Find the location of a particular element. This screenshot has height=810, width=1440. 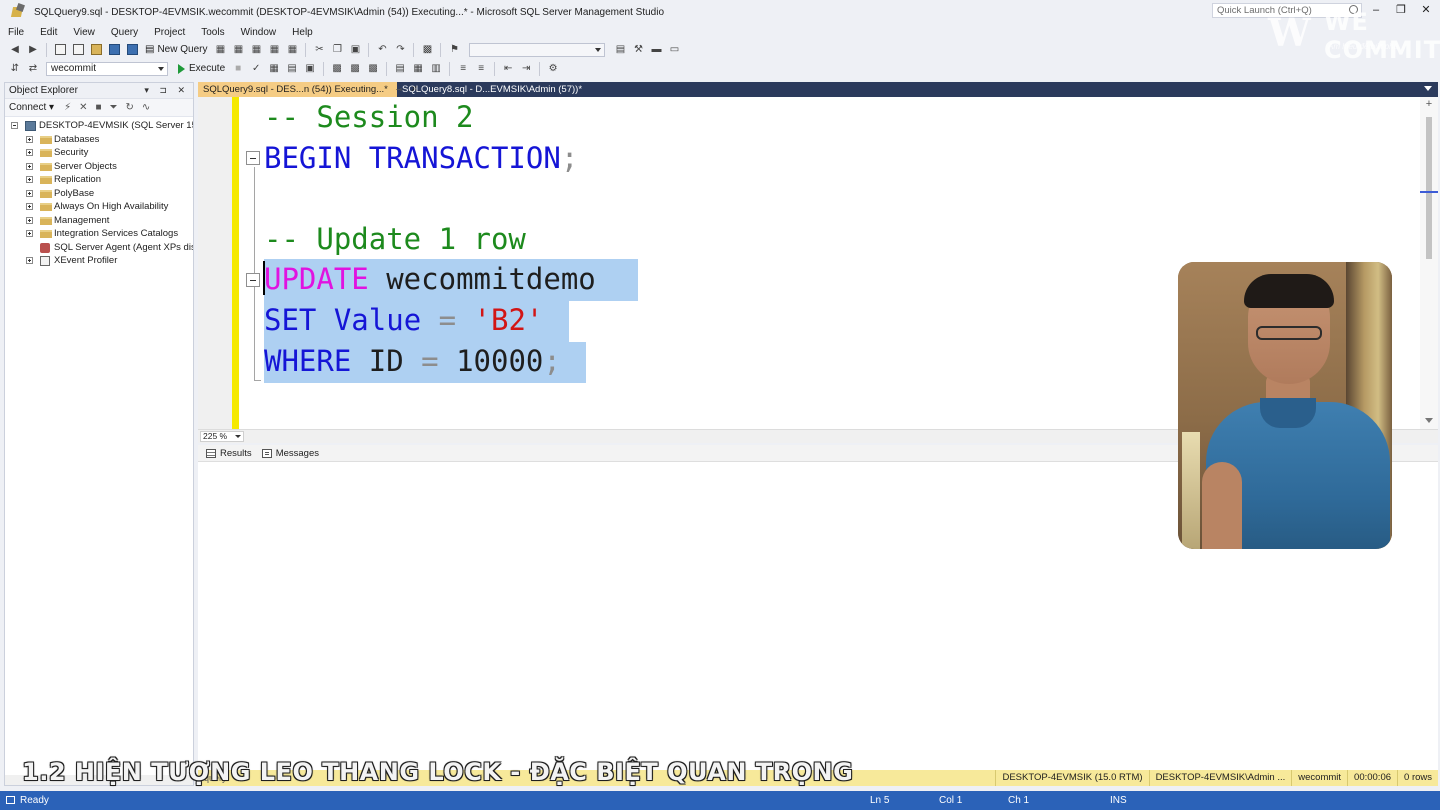

toolbar-separator is located at coordinates (387, 68).